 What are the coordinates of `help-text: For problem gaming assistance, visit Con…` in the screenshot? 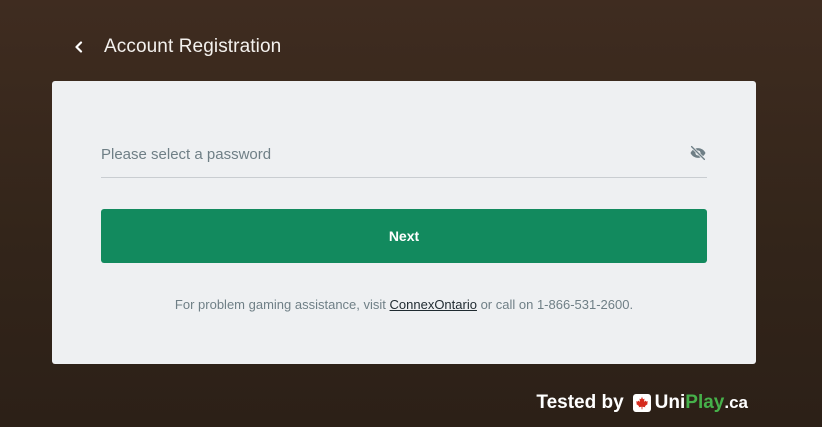 It's located at (404, 304).